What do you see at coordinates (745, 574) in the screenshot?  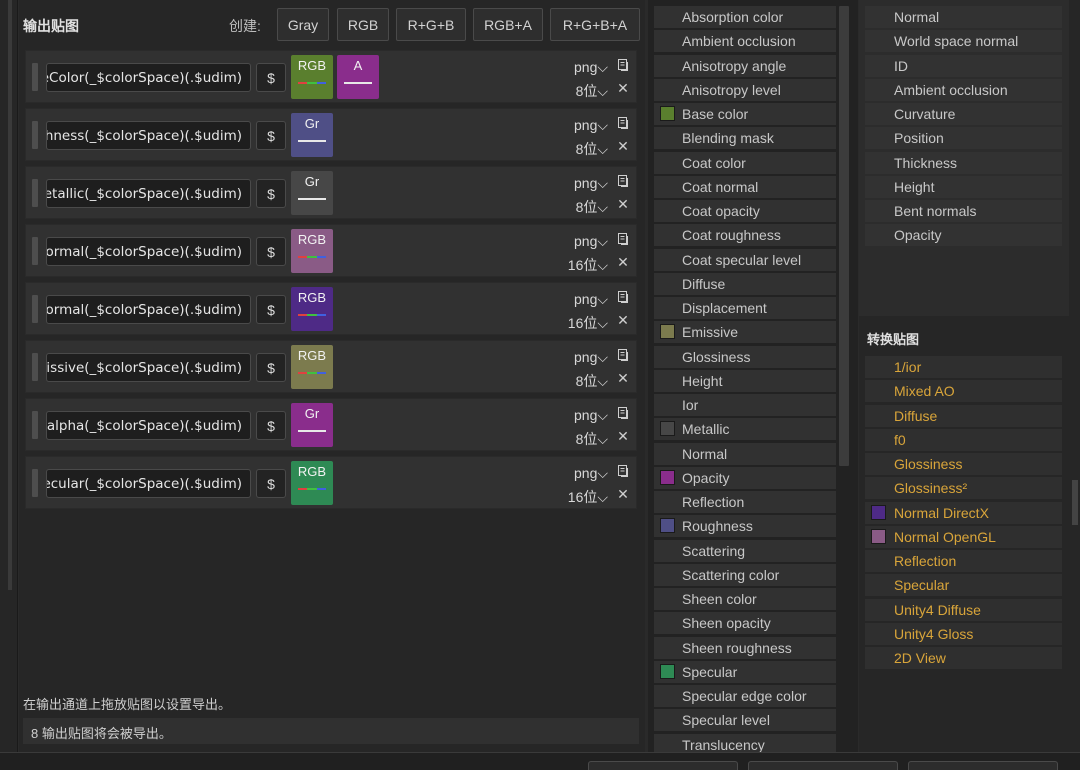 I see `channel-list-item: Scattering color` at bounding box center [745, 574].